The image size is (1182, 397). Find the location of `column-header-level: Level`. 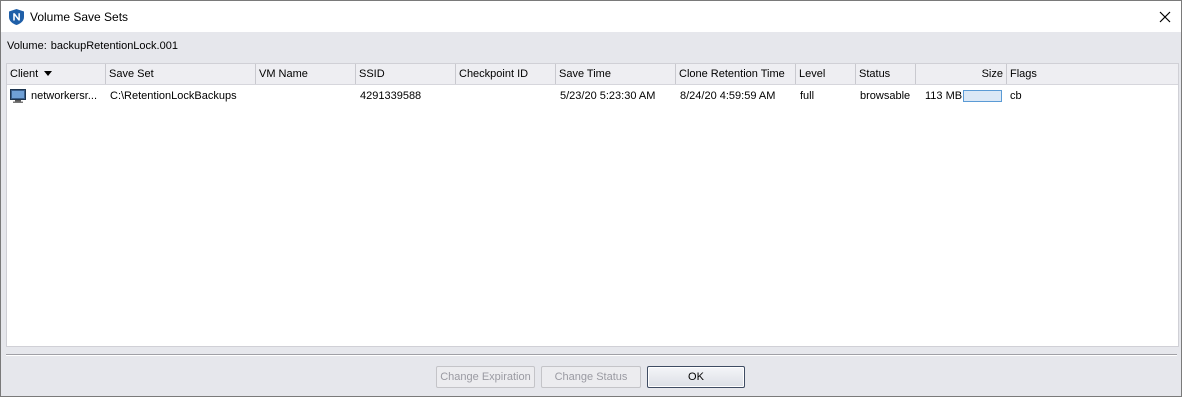

column-header-level: Level is located at coordinates (826, 74).